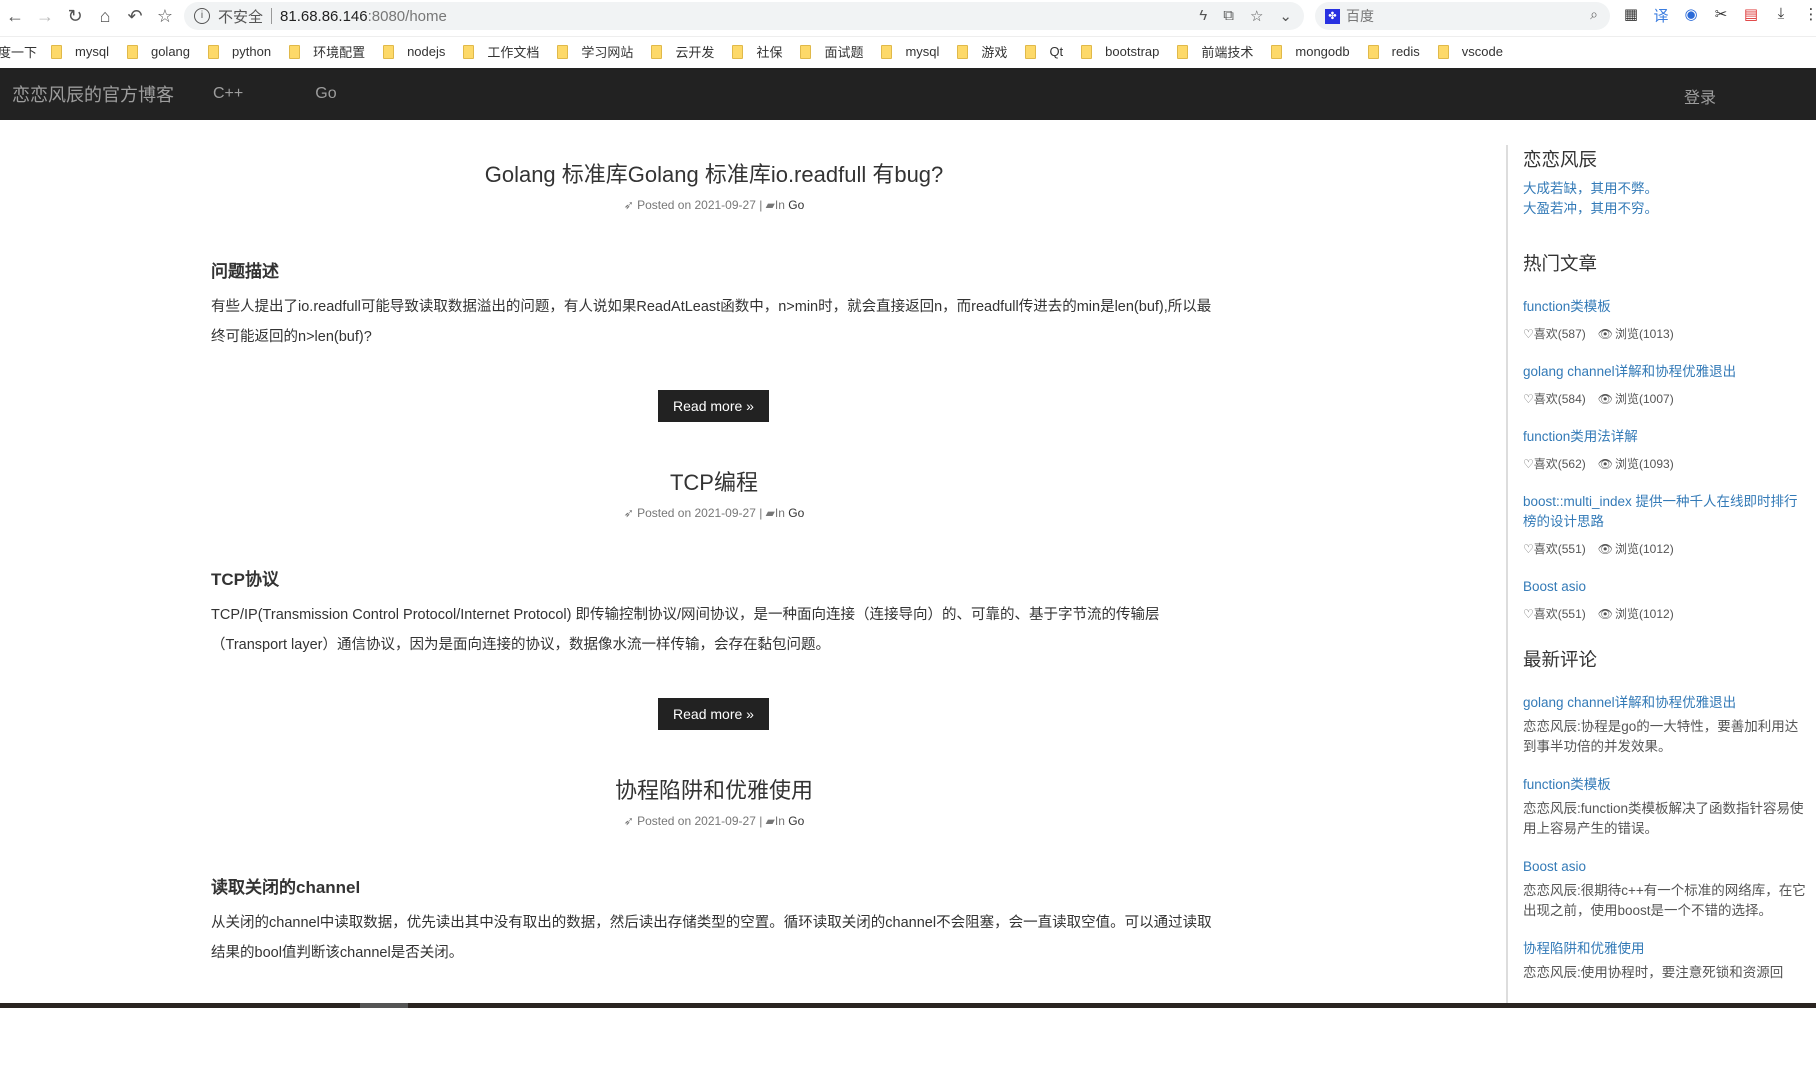  Describe the element at coordinates (245, 579) in the screenshot. I see `post-heading: TCP协议` at that location.